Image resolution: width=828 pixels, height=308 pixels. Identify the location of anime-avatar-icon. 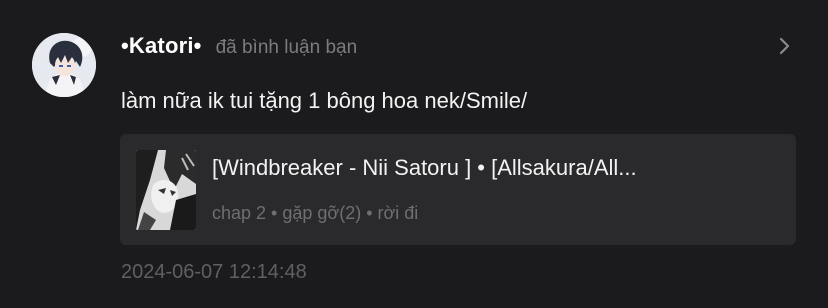
(64, 65).